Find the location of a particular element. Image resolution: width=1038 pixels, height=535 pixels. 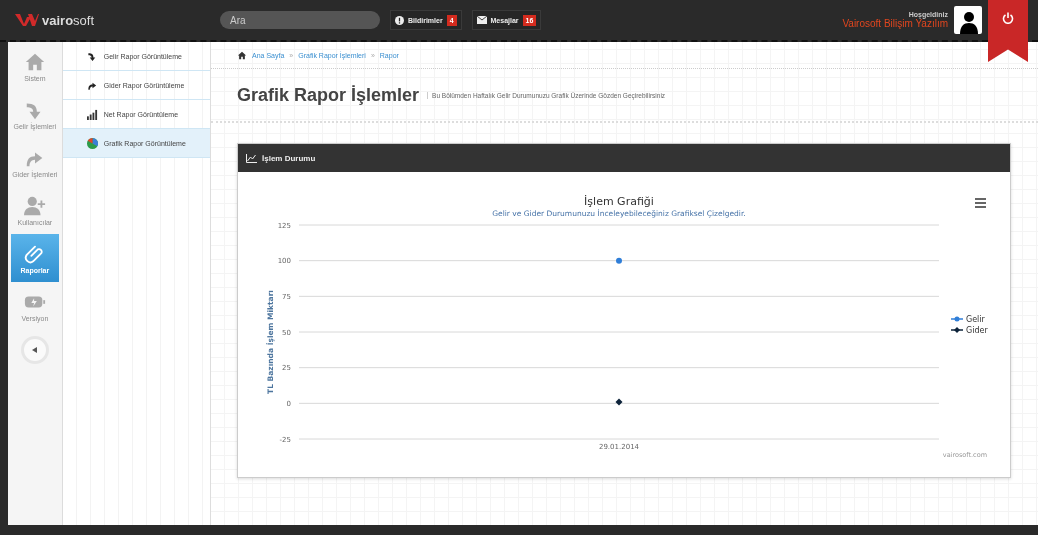

logo-icon is located at coordinates (27, 20).